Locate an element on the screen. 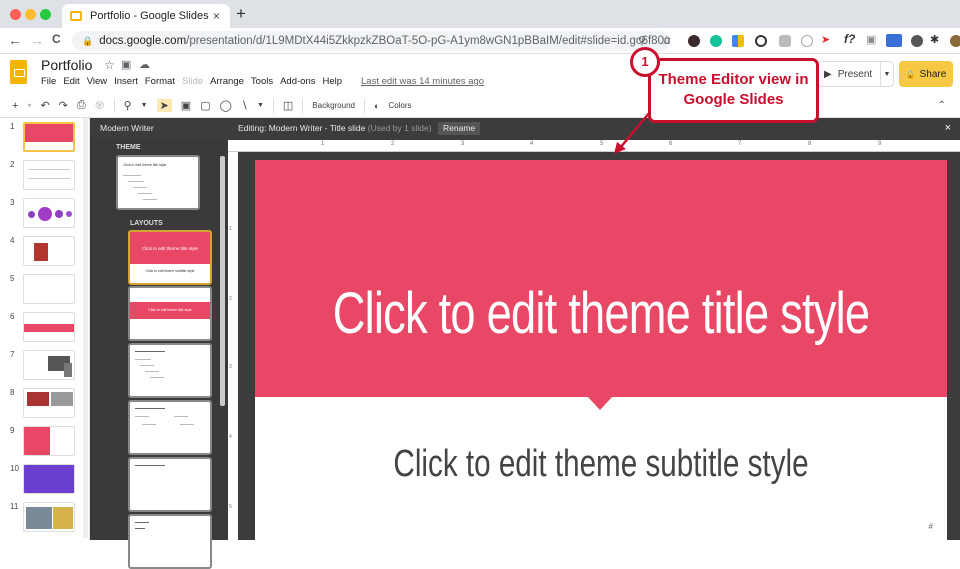 The height and width of the screenshot is (569, 960). slide-number: 6 is located at coordinates (12, 316).